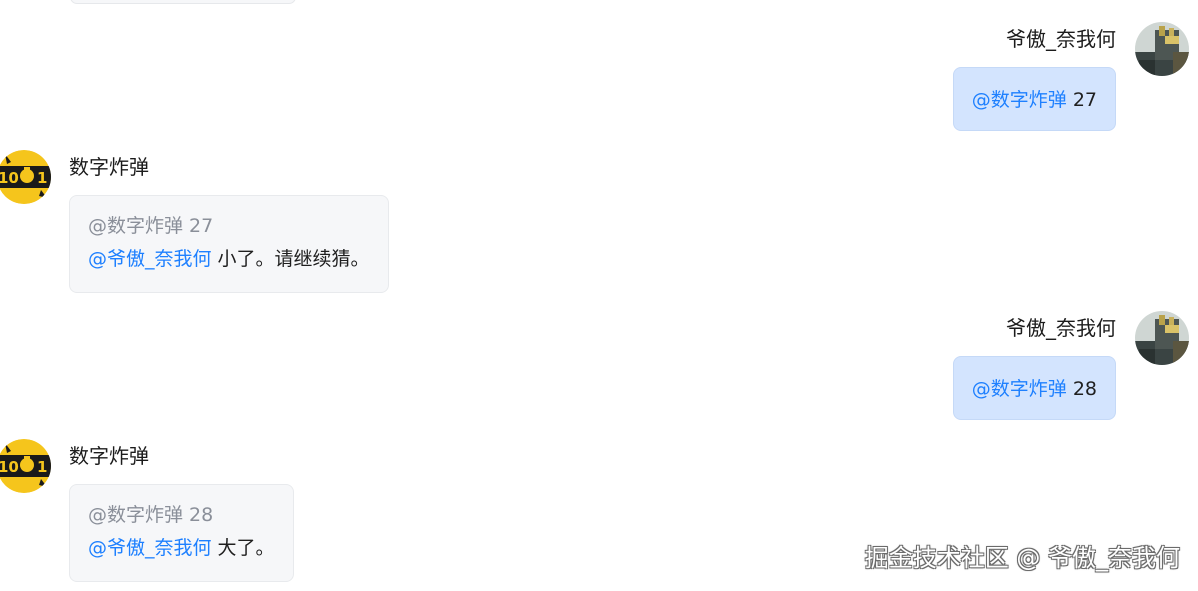 This screenshot has height=591, width=1198. What do you see at coordinates (198, 515) in the screenshot?
I see `quoted-text: 28` at bounding box center [198, 515].